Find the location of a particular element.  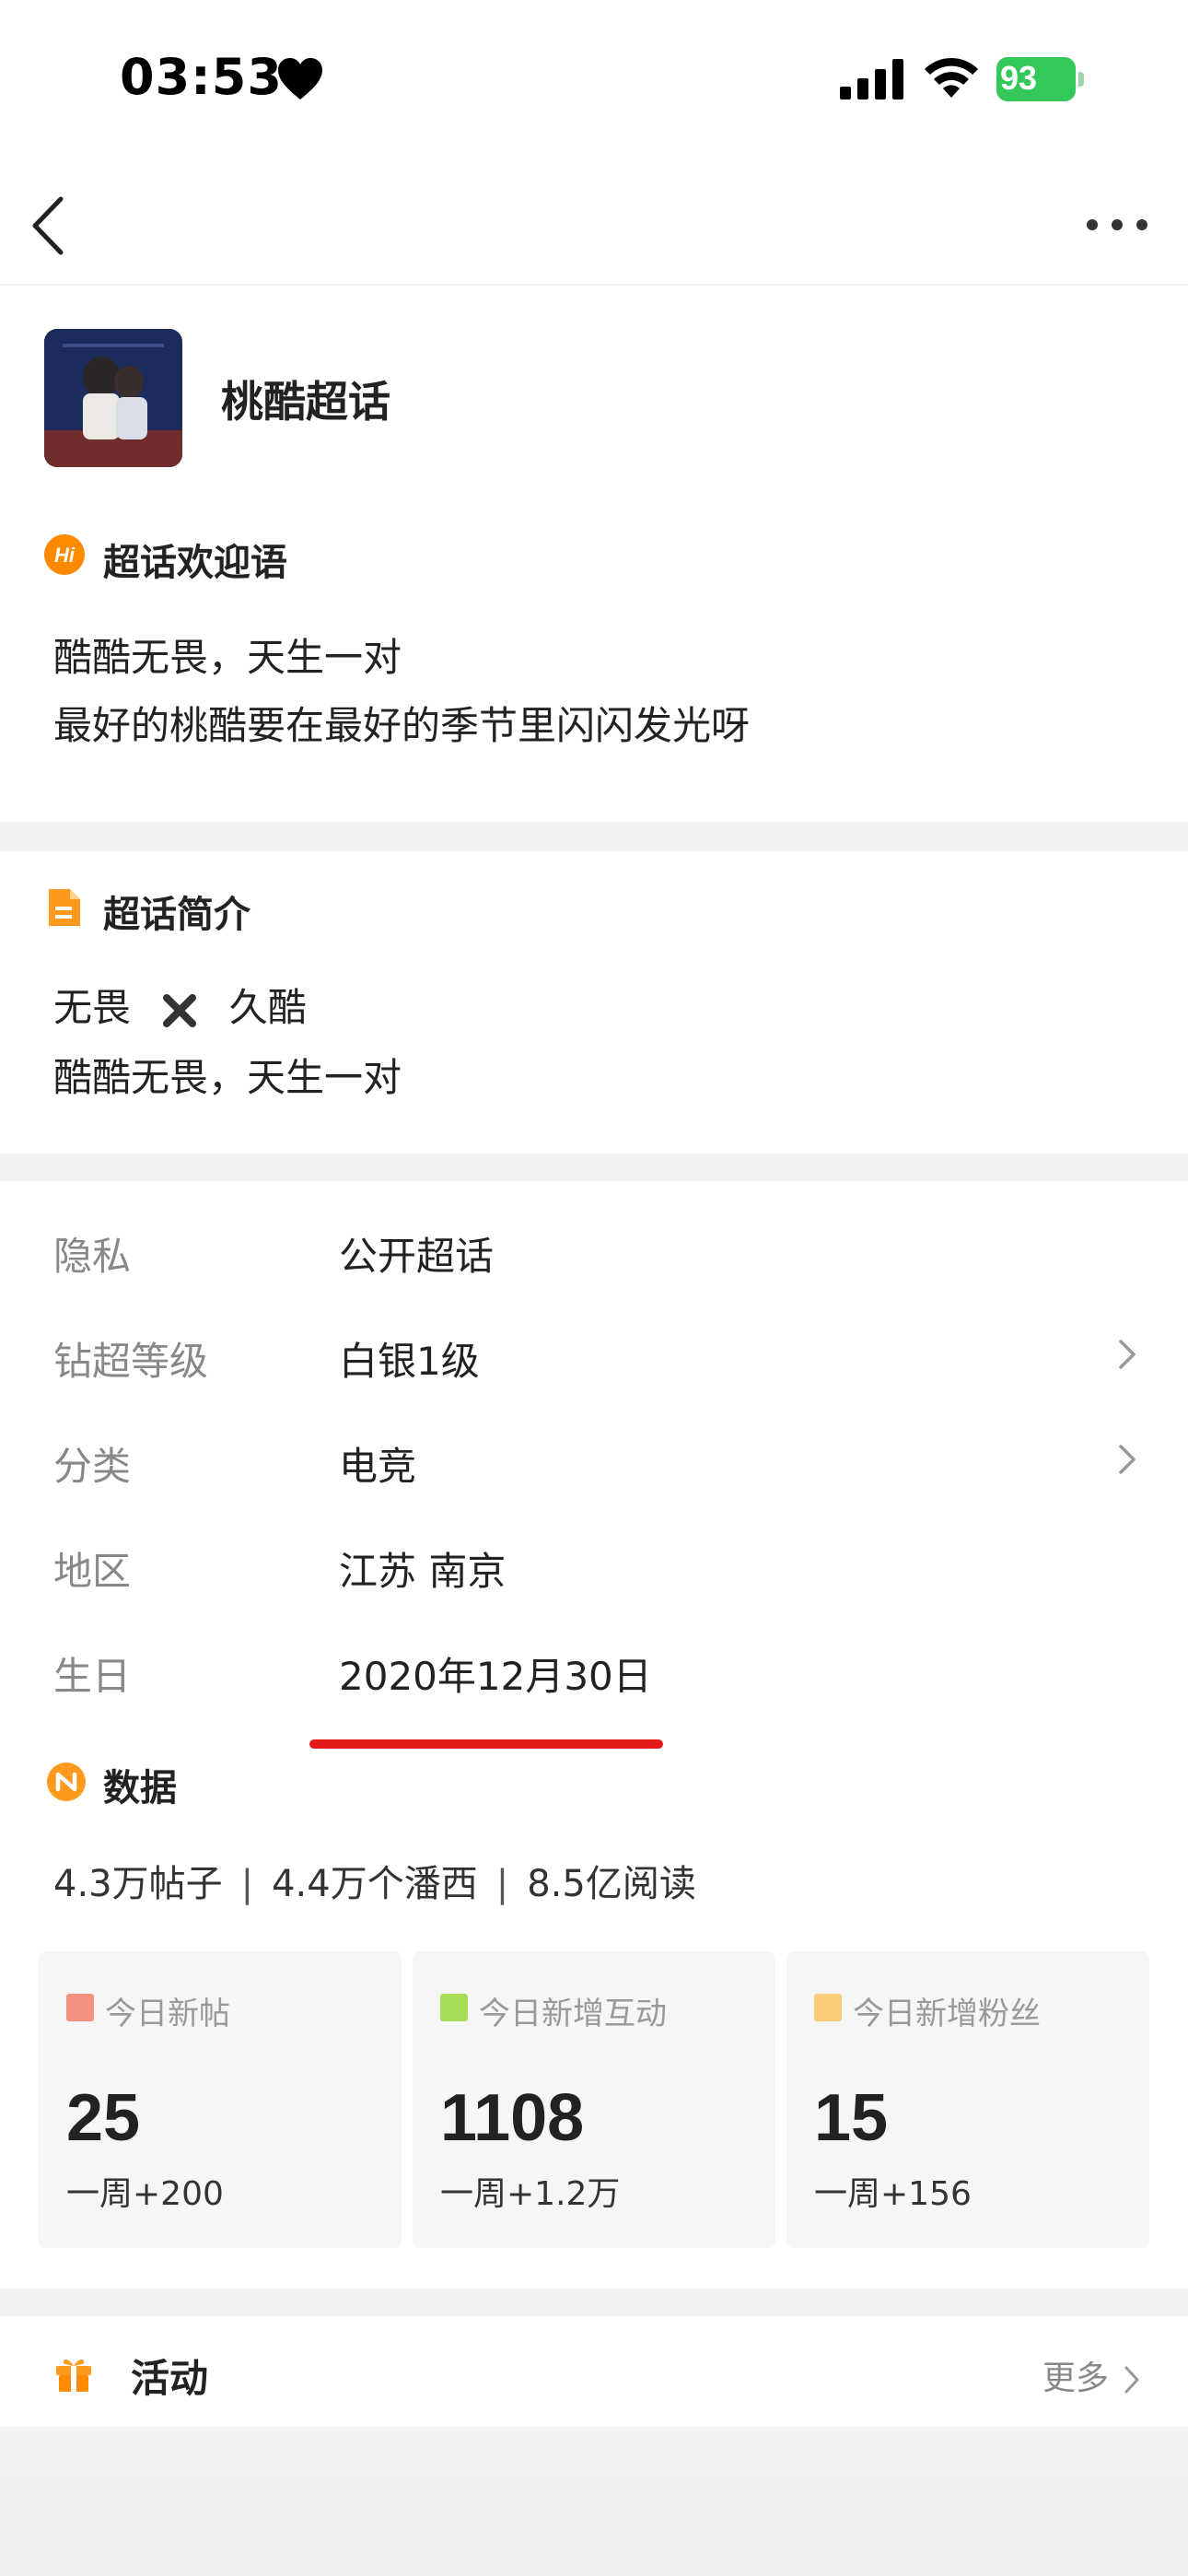

wifi-icon is located at coordinates (951, 77).